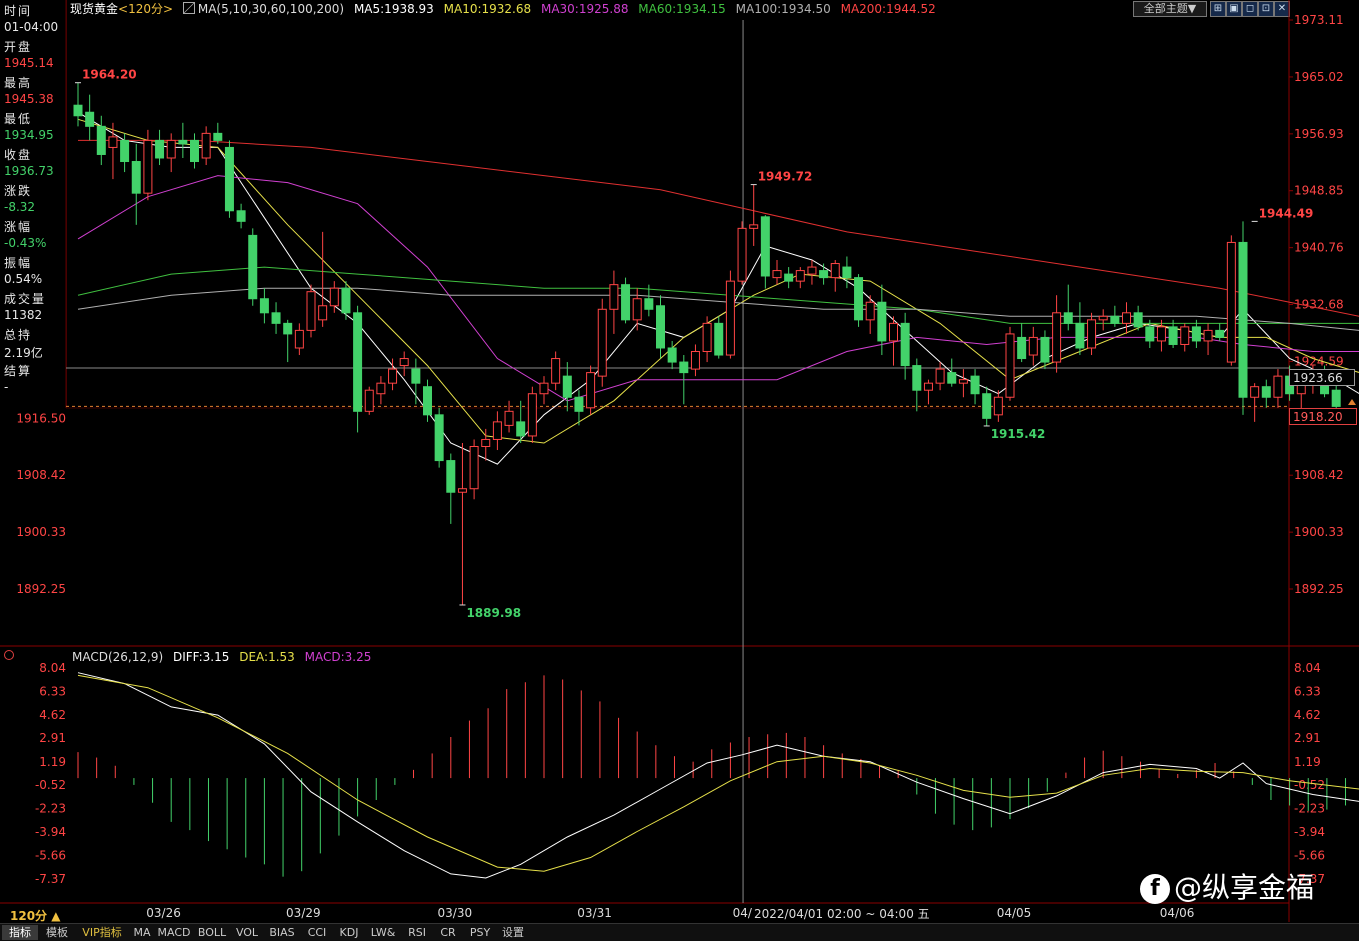  I want to click on macd-tick-label-left: -5.66, so click(50, 856).